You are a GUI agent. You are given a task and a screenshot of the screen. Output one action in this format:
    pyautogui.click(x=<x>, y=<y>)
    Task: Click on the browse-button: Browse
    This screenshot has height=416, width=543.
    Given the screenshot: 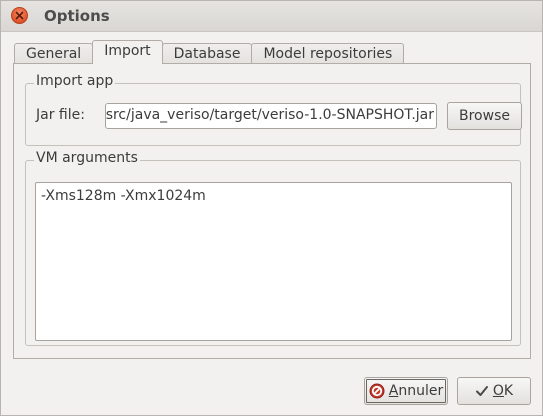 What is the action you would take?
    pyautogui.click(x=484, y=116)
    